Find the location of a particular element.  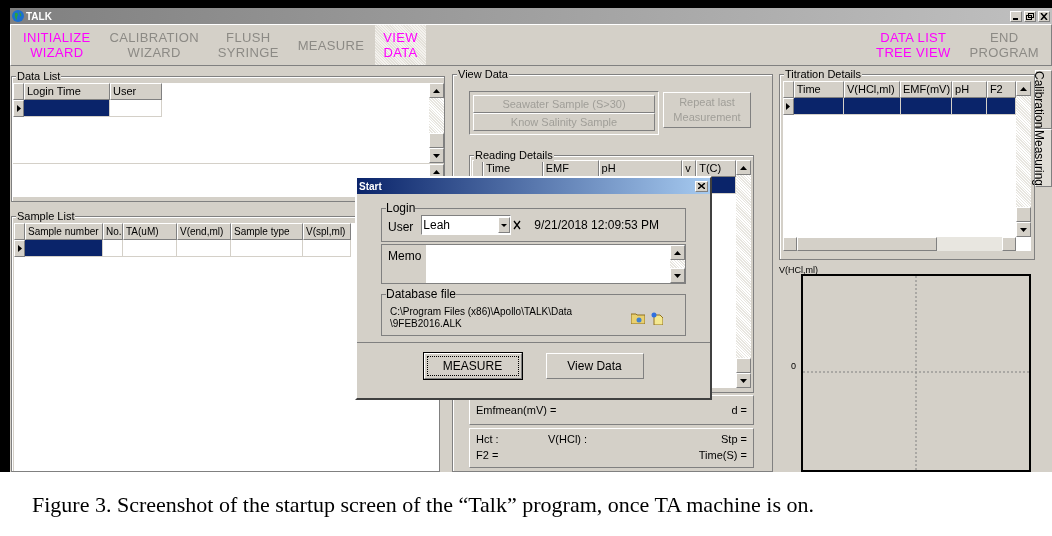

group-title: Data List is located at coordinates (39, 76).